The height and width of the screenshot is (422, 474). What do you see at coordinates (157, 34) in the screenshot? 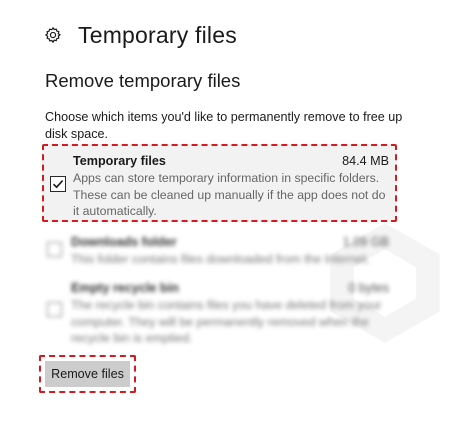
I see `page-title: Temporary files` at bounding box center [157, 34].